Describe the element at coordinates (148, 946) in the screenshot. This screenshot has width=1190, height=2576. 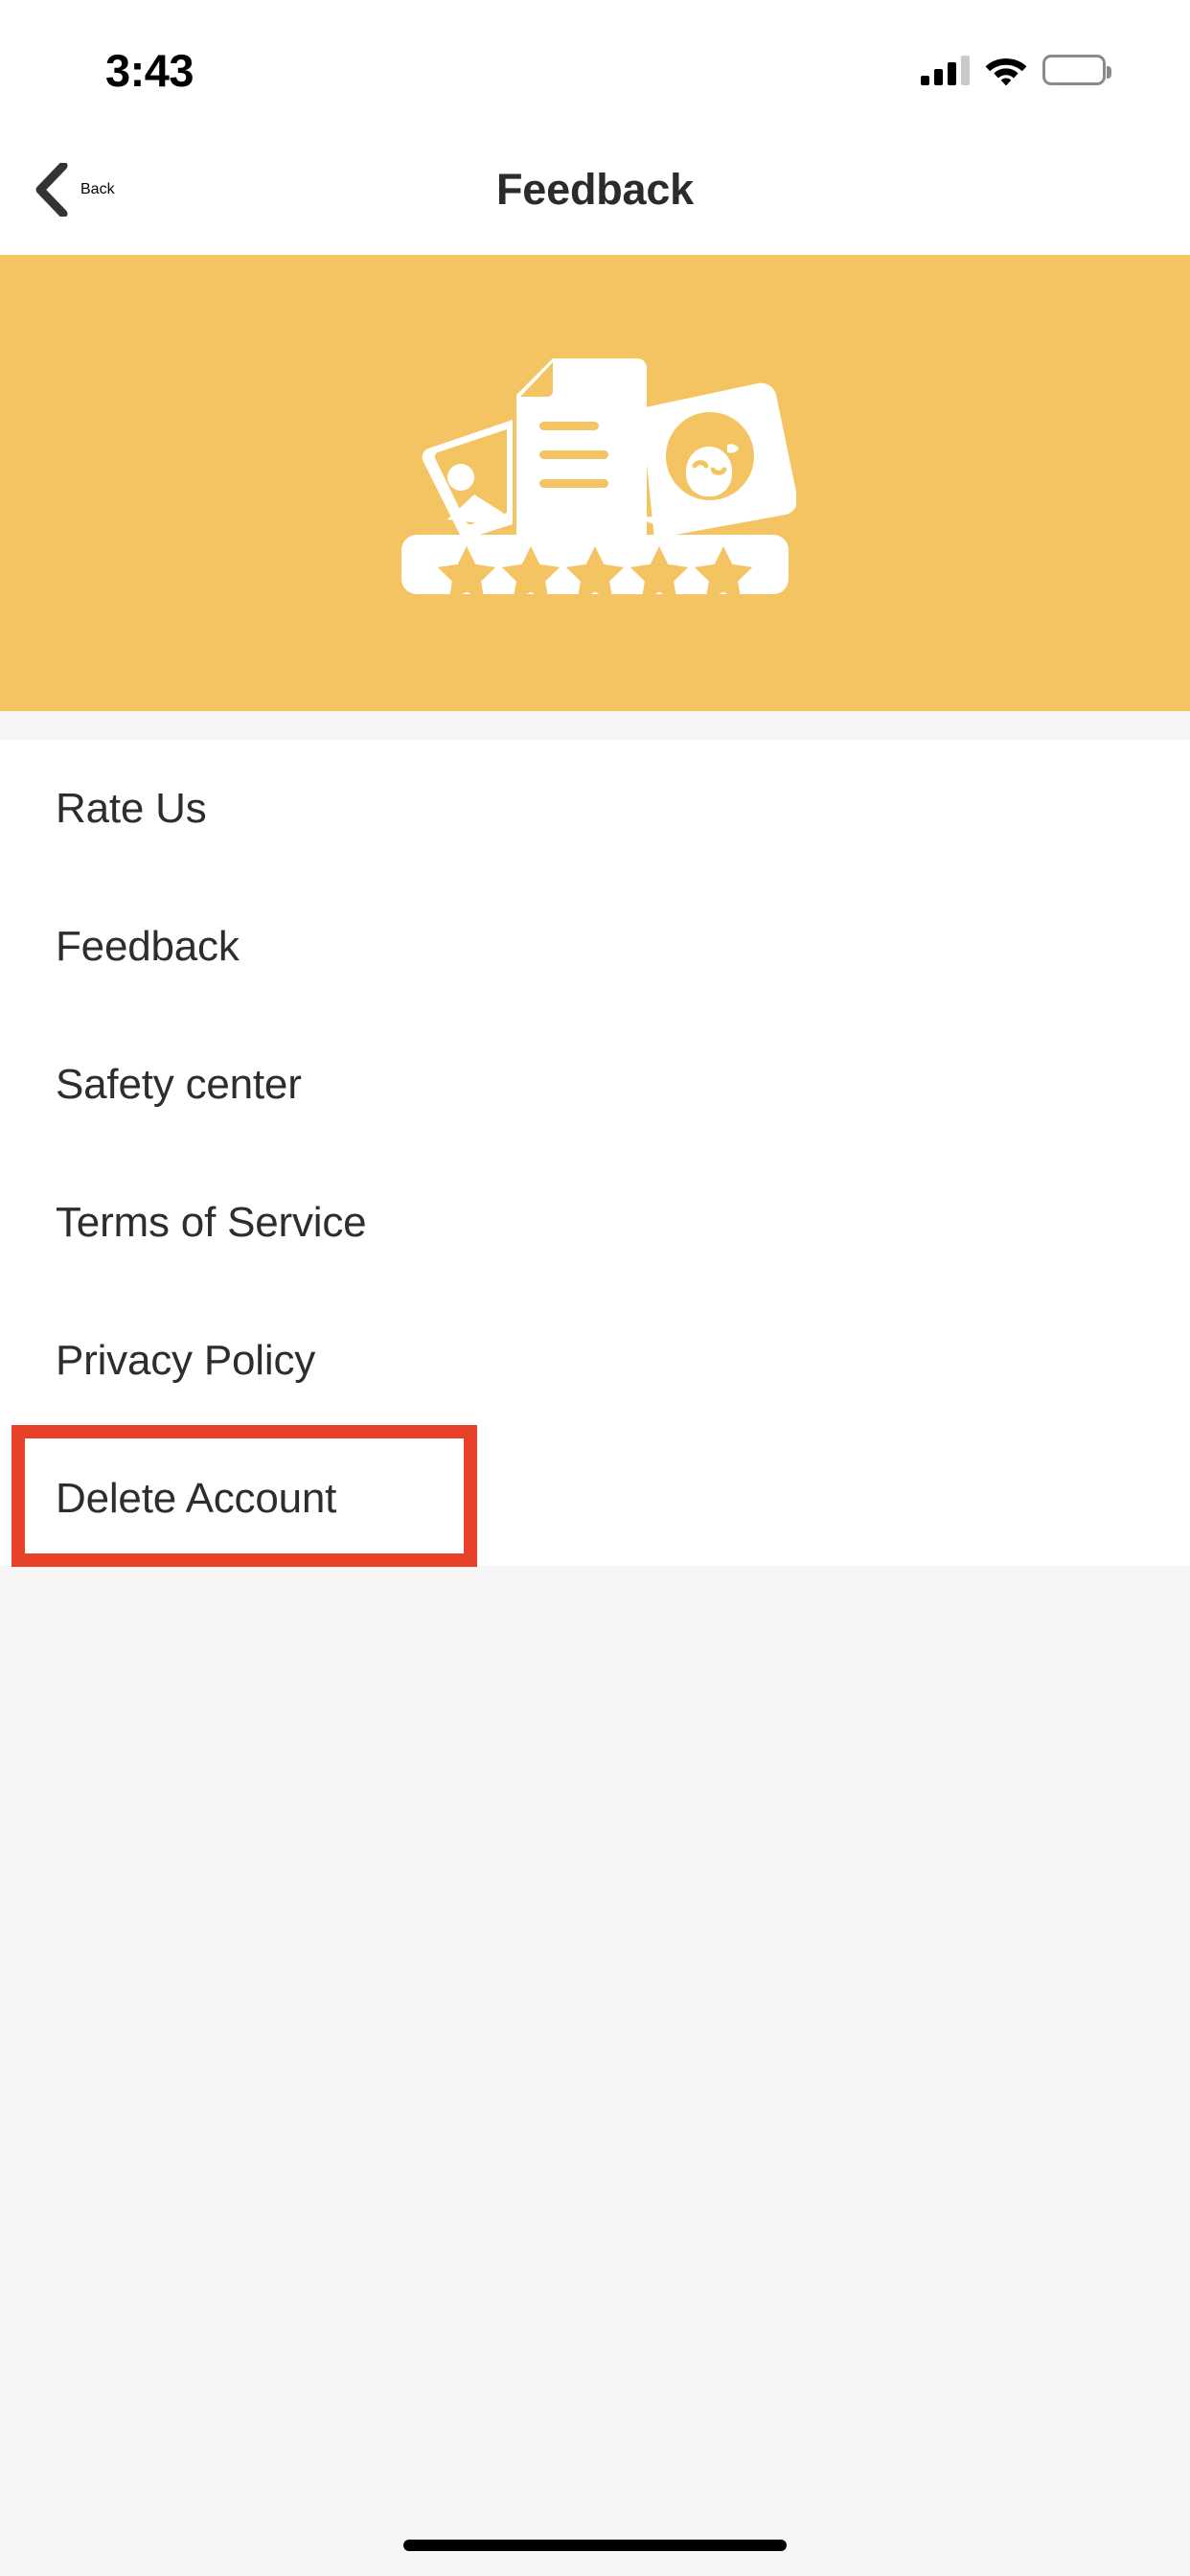
I see `menu-item-label: Feedback` at that location.